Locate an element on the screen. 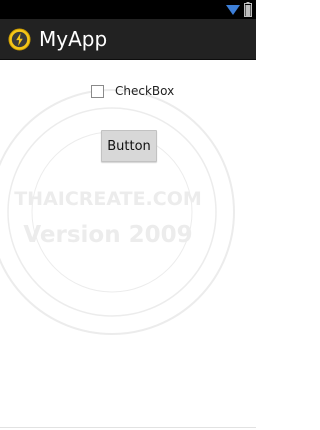 This screenshot has width=320, height=430. bottom-divider is located at coordinates (128, 427).